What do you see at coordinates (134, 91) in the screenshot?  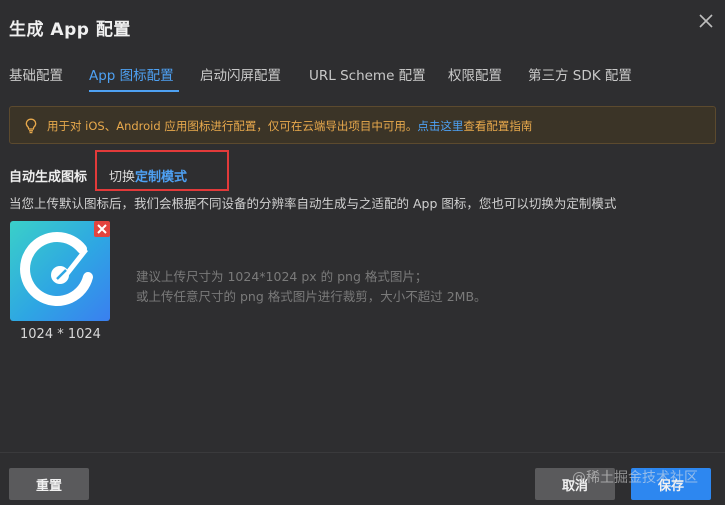 I see `active-tab-indicator` at bounding box center [134, 91].